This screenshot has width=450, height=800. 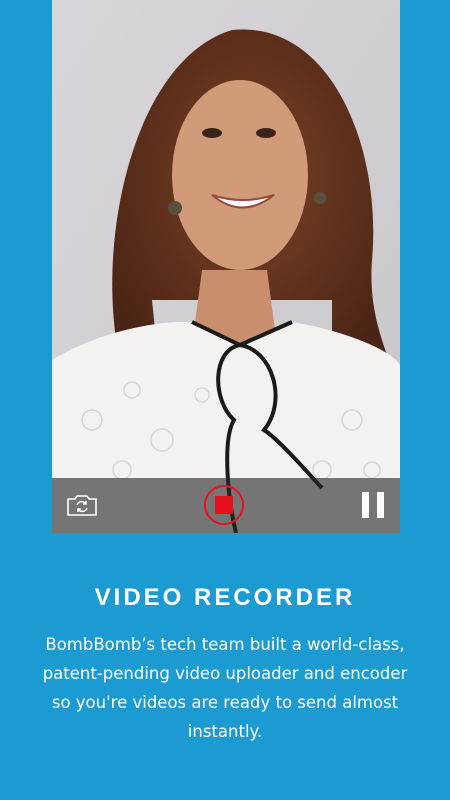 I want to click on pause-button, so click(x=373, y=505).